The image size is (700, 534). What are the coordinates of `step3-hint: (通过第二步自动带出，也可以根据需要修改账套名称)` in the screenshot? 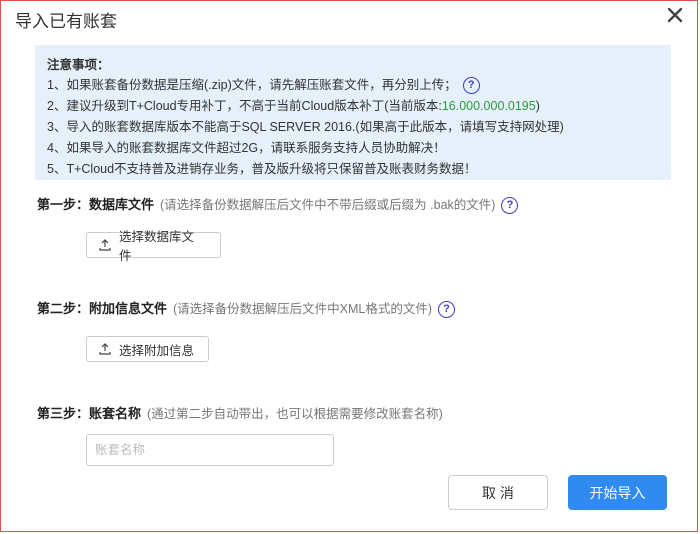 It's located at (295, 414).